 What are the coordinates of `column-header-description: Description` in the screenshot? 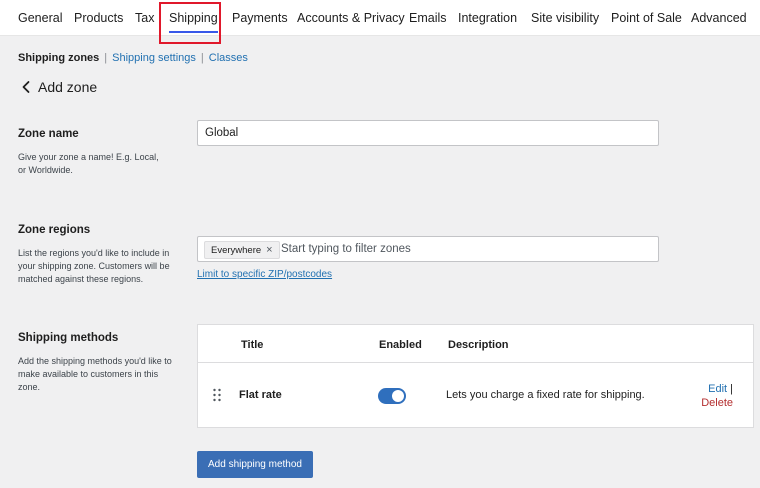 It's located at (478, 345).